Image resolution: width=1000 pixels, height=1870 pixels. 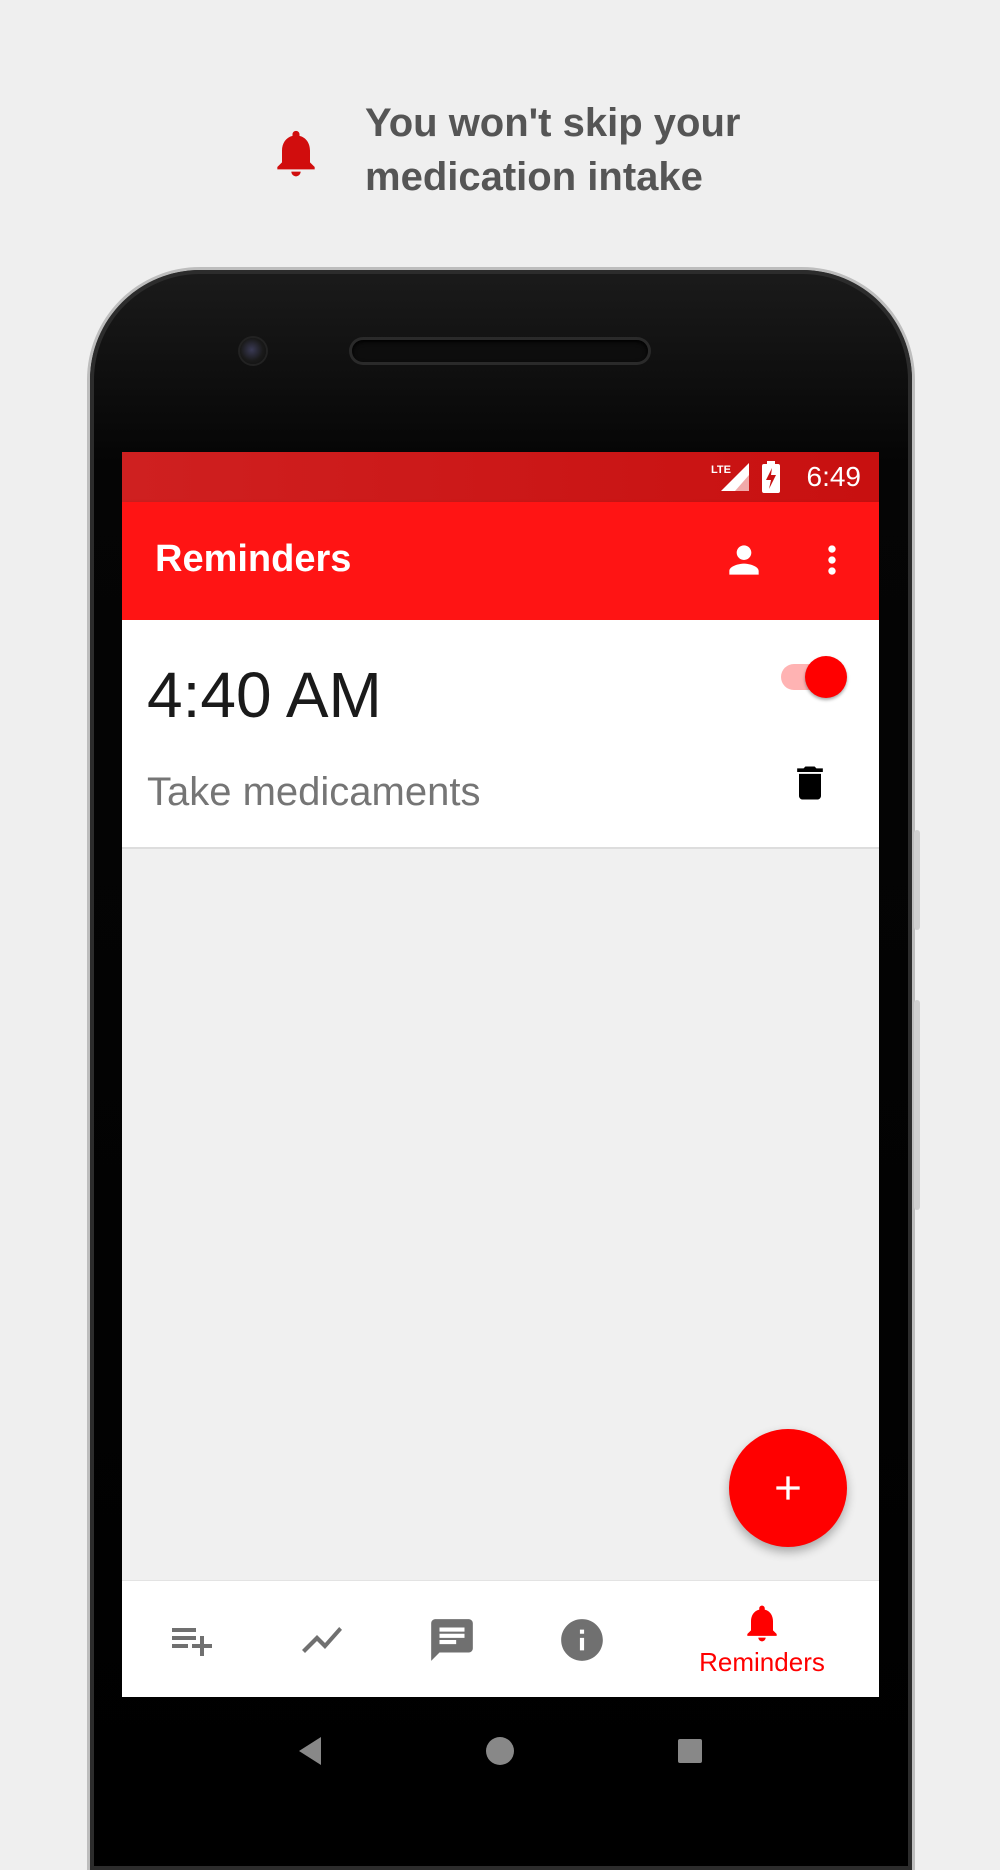 I want to click on info-icon, so click(x=582, y=1639).